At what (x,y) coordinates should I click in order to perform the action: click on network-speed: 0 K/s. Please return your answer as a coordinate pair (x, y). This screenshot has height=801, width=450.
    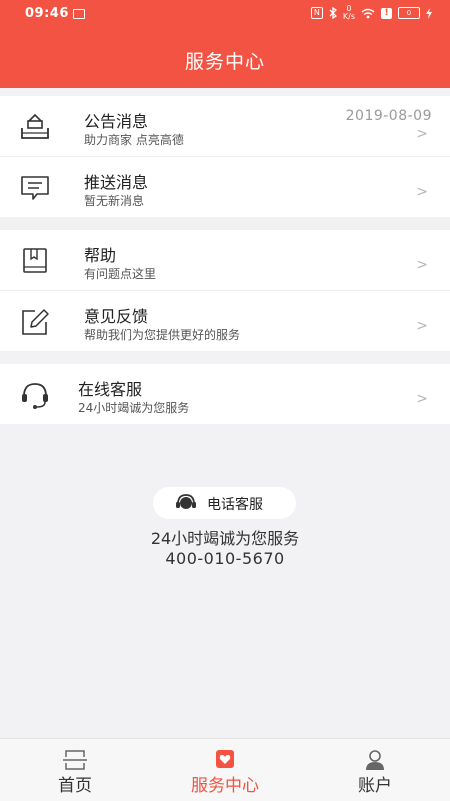
    Looking at the image, I should click on (349, 13).